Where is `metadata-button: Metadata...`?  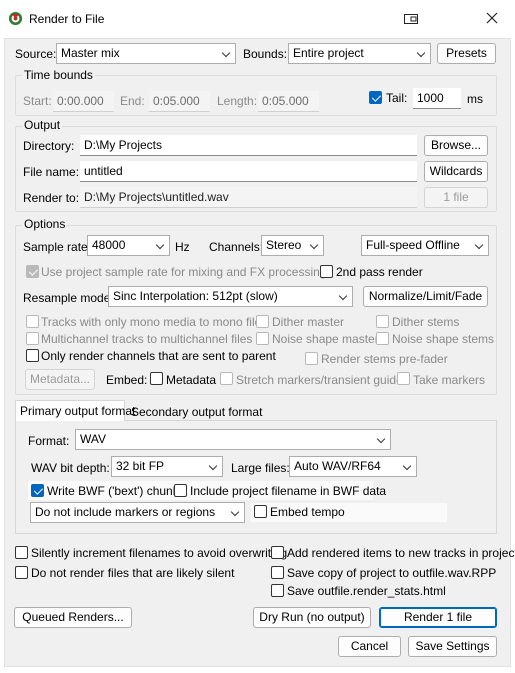
metadata-button: Metadata... is located at coordinates (60, 379).